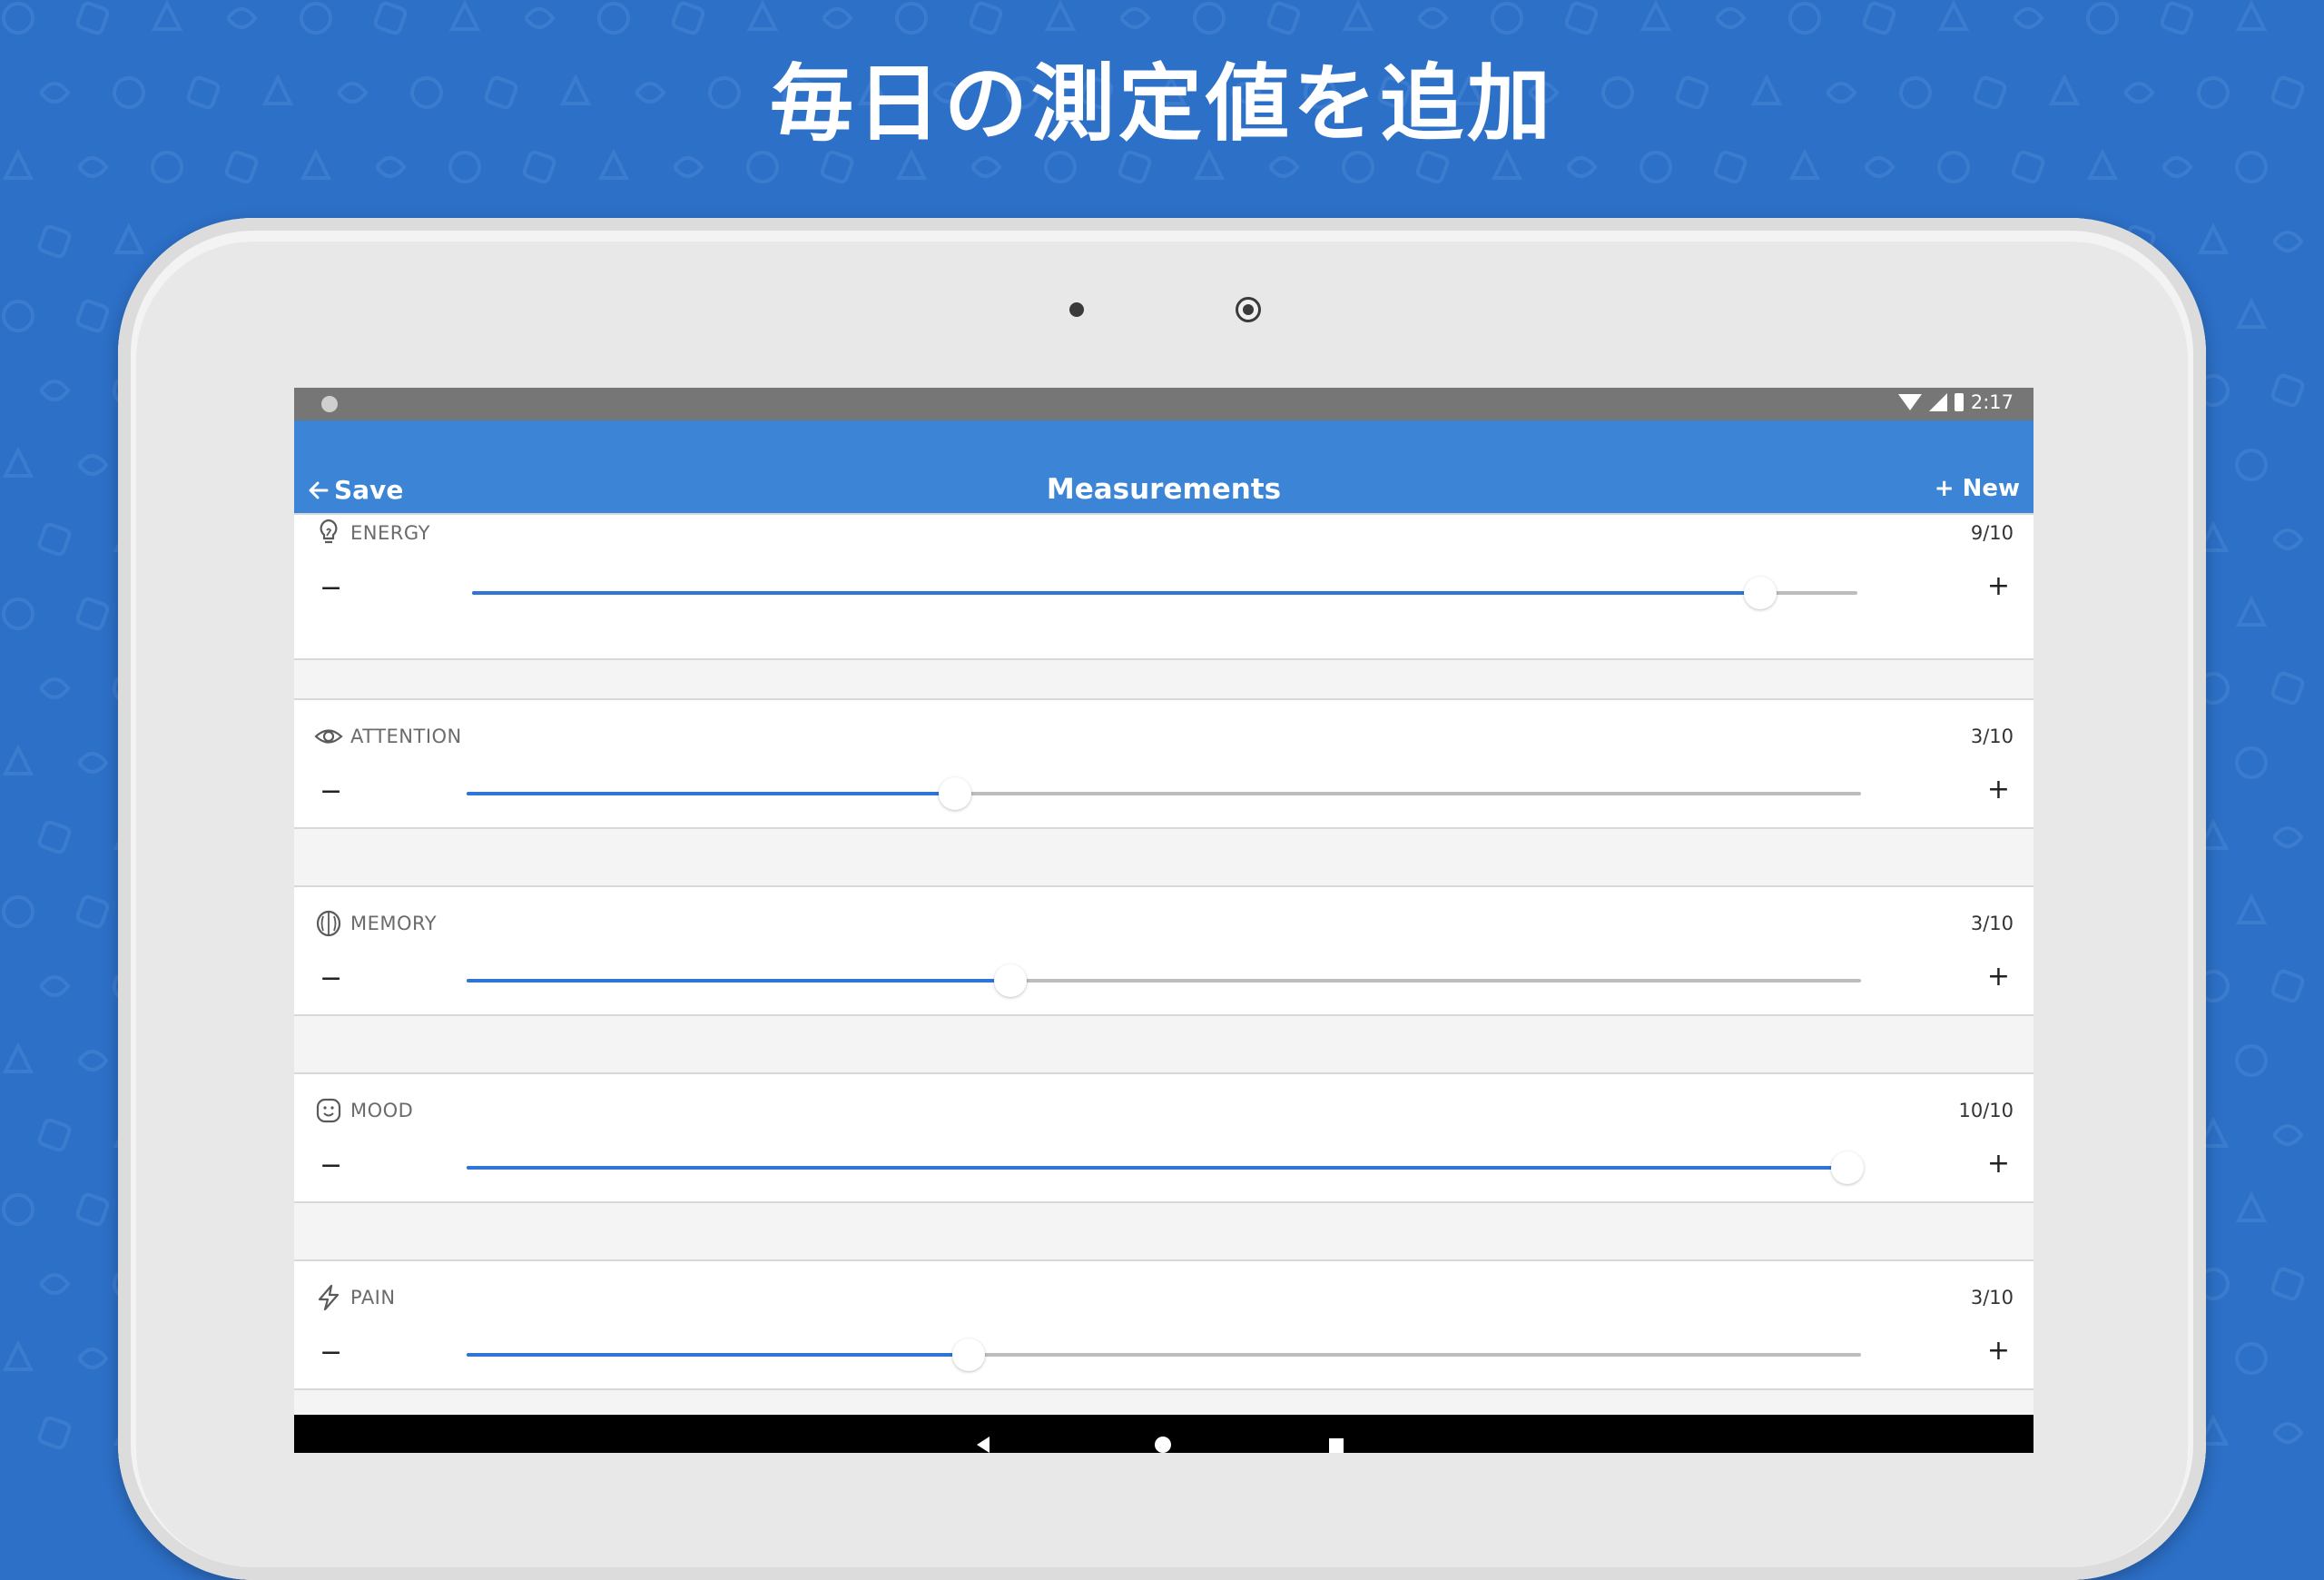  Describe the element at coordinates (1163, 1445) in the screenshot. I see `nav-home-icon` at that location.